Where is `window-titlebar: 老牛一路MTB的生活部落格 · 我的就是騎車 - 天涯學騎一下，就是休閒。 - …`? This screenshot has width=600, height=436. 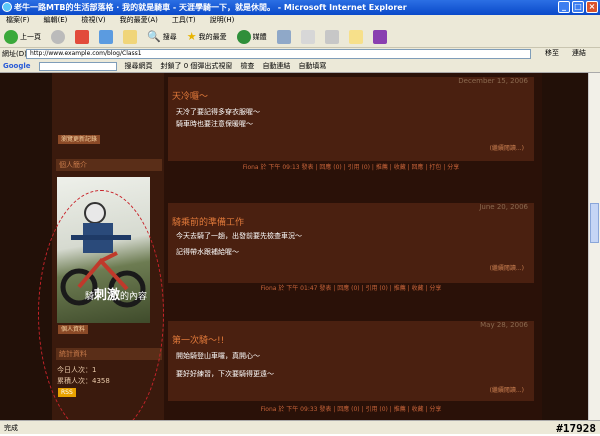 window-titlebar: 老牛一路MTB的生活部落格 · 我的就是騎車 - 天涯學騎一下，就是休閒。 - … is located at coordinates (300, 7).